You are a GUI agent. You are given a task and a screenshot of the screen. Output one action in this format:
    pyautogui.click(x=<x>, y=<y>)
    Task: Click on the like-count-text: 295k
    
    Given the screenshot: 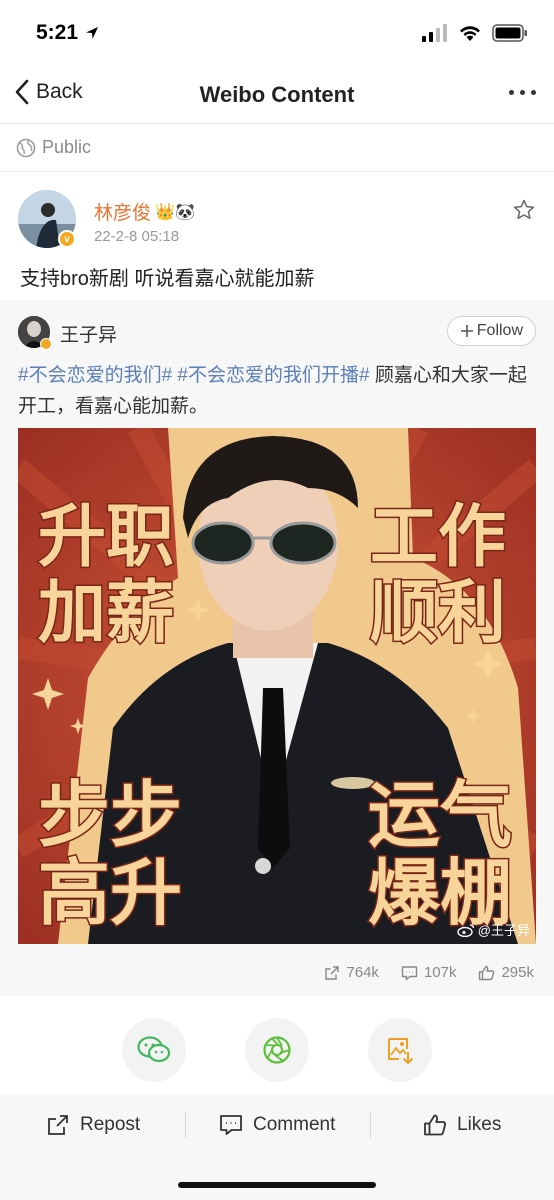 What is the action you would take?
    pyautogui.click(x=517, y=972)
    